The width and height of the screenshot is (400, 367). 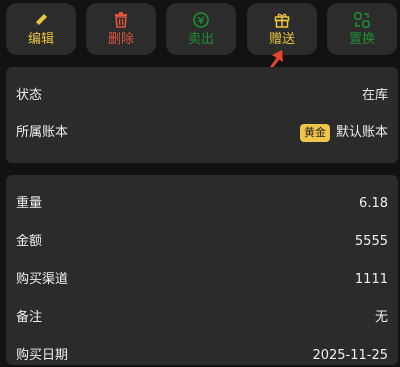 I want to click on delete-button: 删除, so click(x=121, y=29).